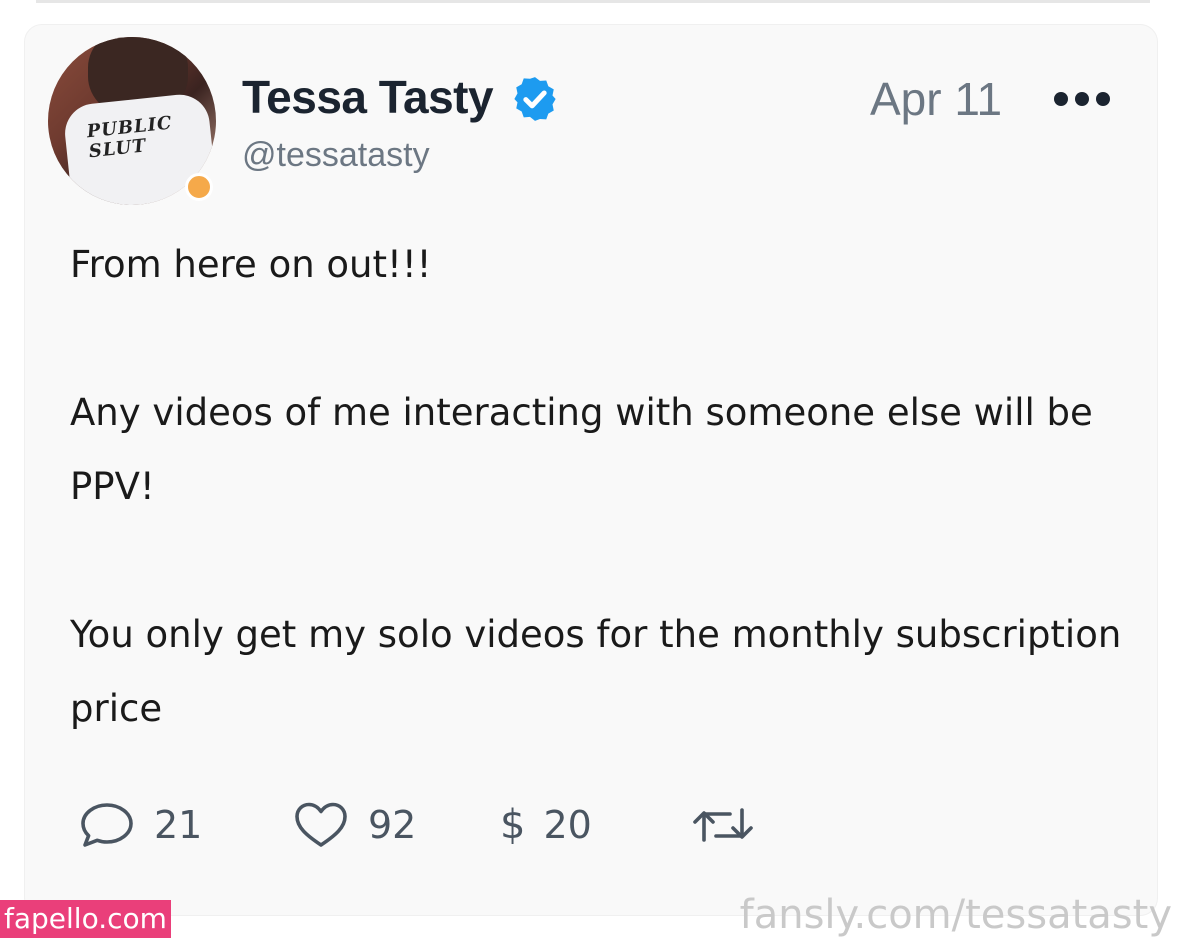  What do you see at coordinates (251, 264) in the screenshot?
I see `post-text-paragraph: From here on out!!!` at bounding box center [251, 264].